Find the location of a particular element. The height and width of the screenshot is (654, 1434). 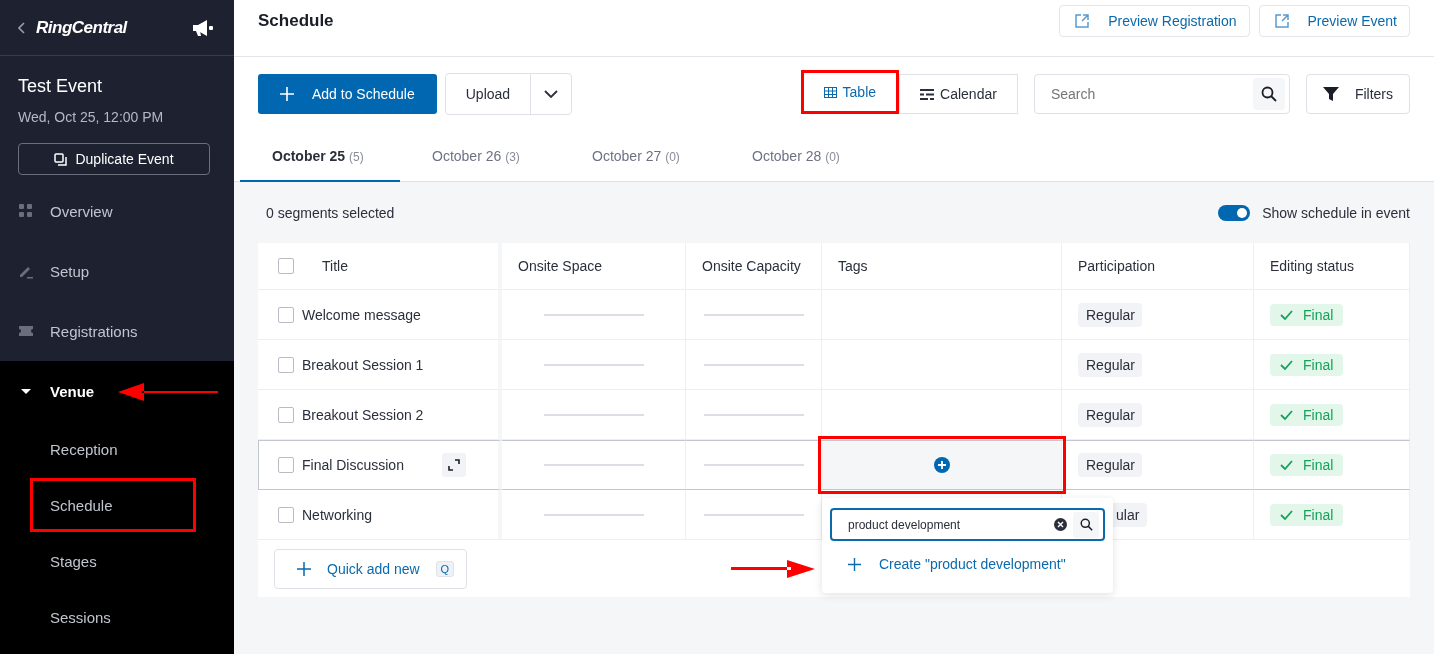

back-icon is located at coordinates (22, 27).